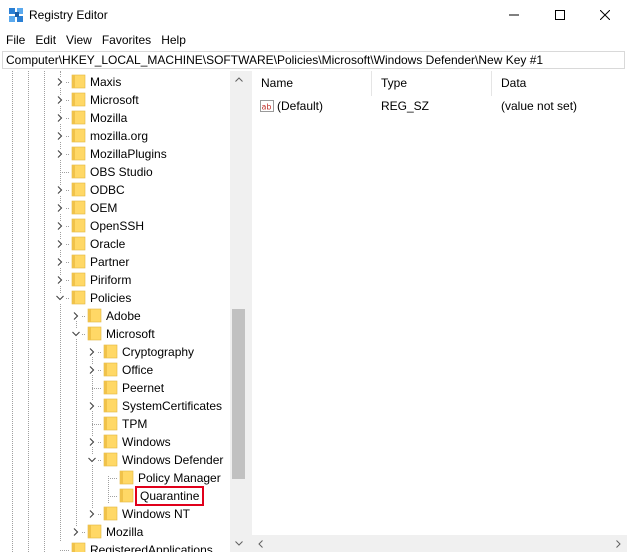  I want to click on scroll-right-button, so click(618, 543).